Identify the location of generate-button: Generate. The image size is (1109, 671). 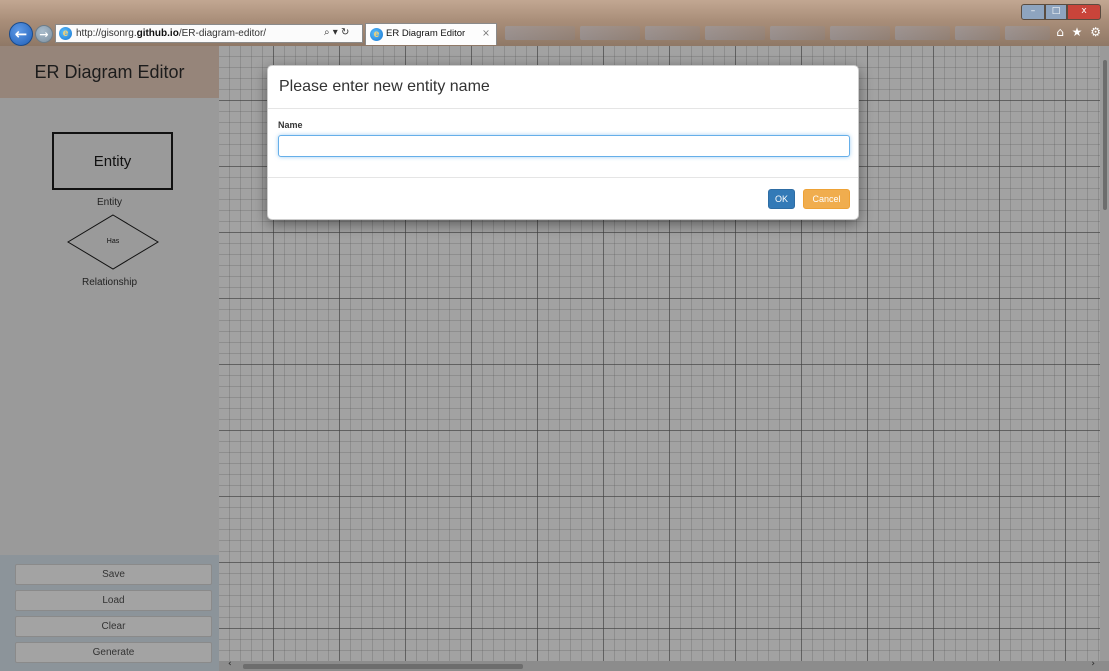
(113, 652).